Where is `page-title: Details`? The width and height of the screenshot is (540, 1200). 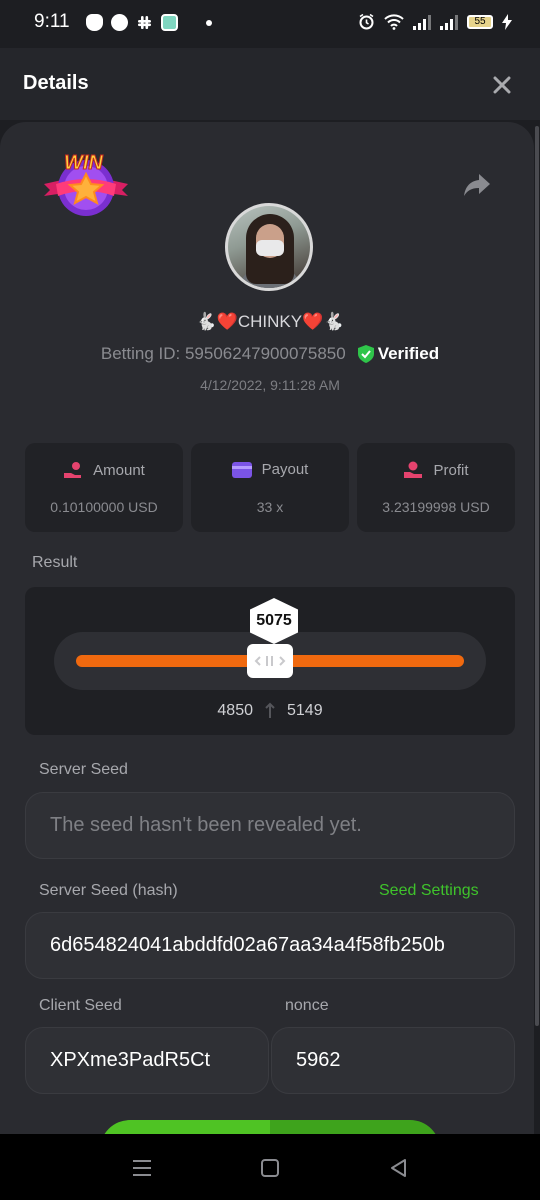
page-title: Details is located at coordinates (56, 83).